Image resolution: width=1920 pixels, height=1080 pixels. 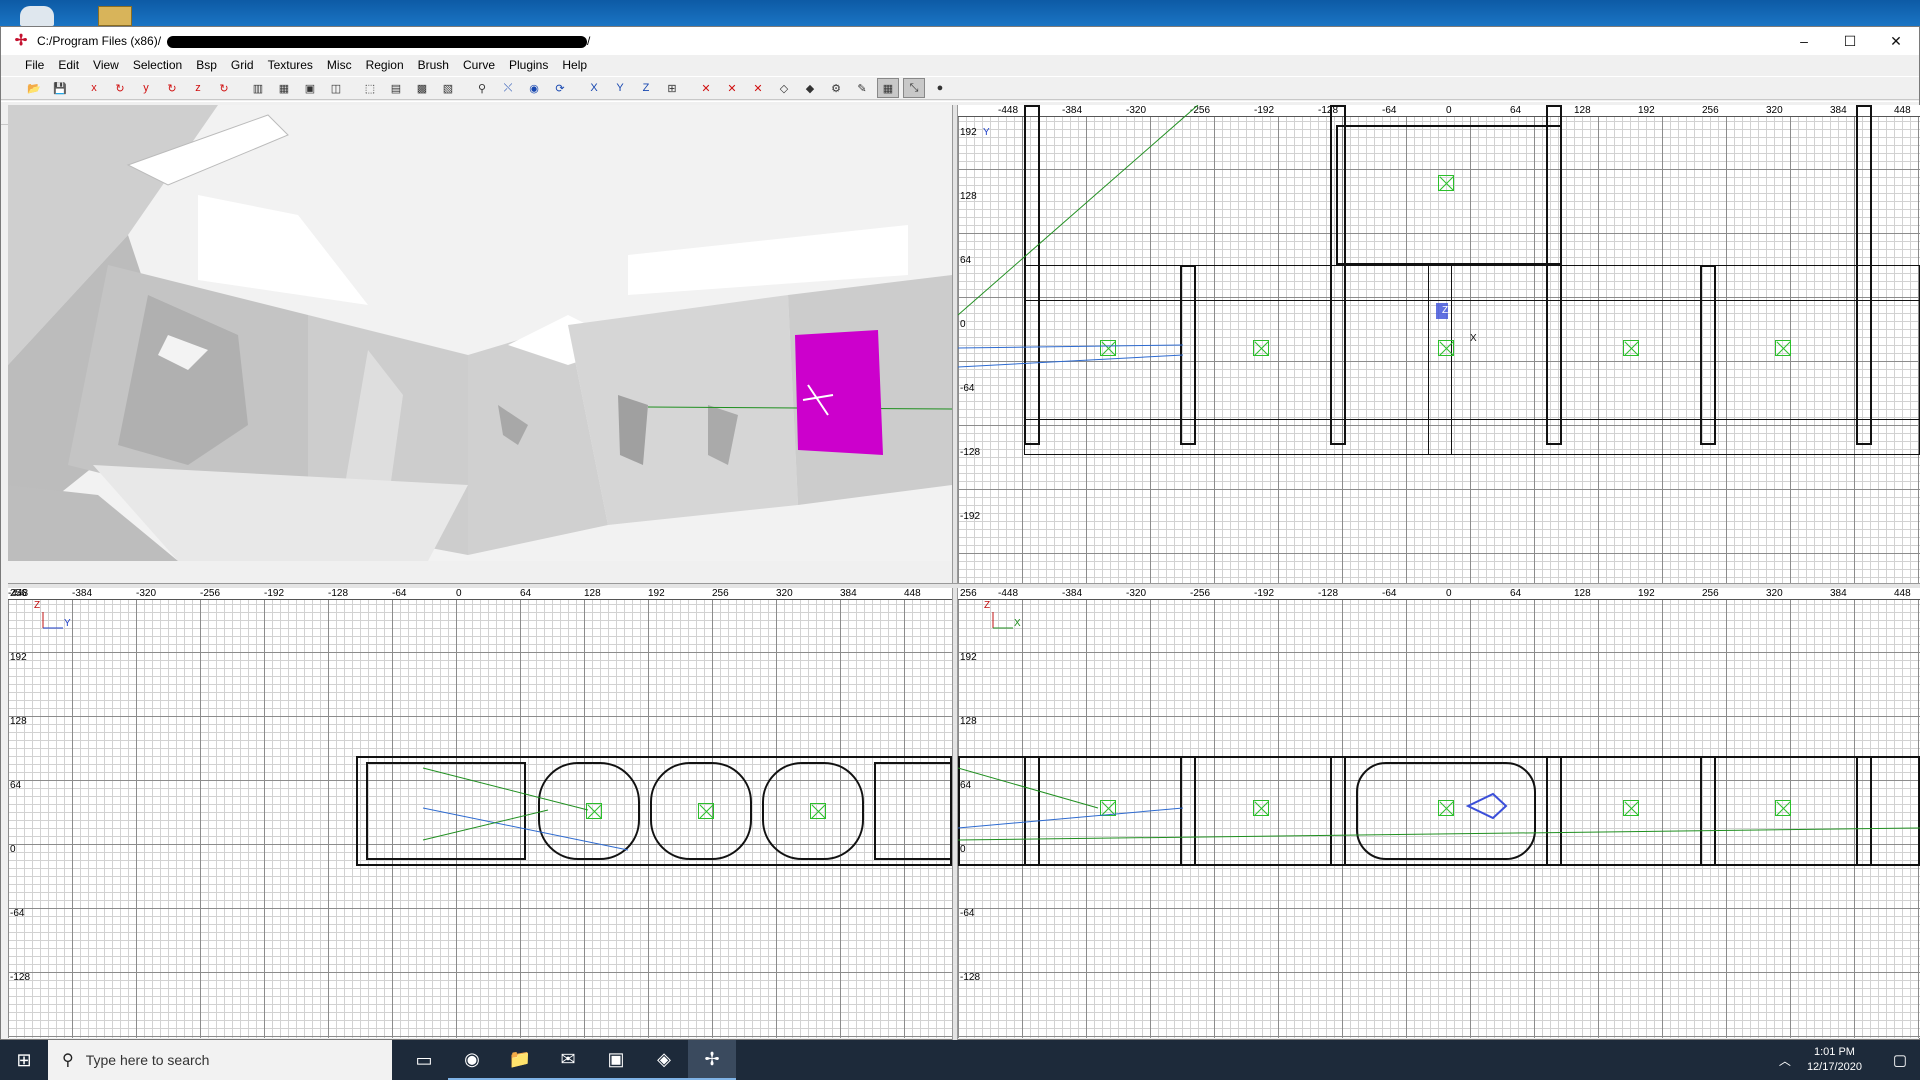 I want to click on drag-edge-icon: ◇, so click(x=784, y=88).